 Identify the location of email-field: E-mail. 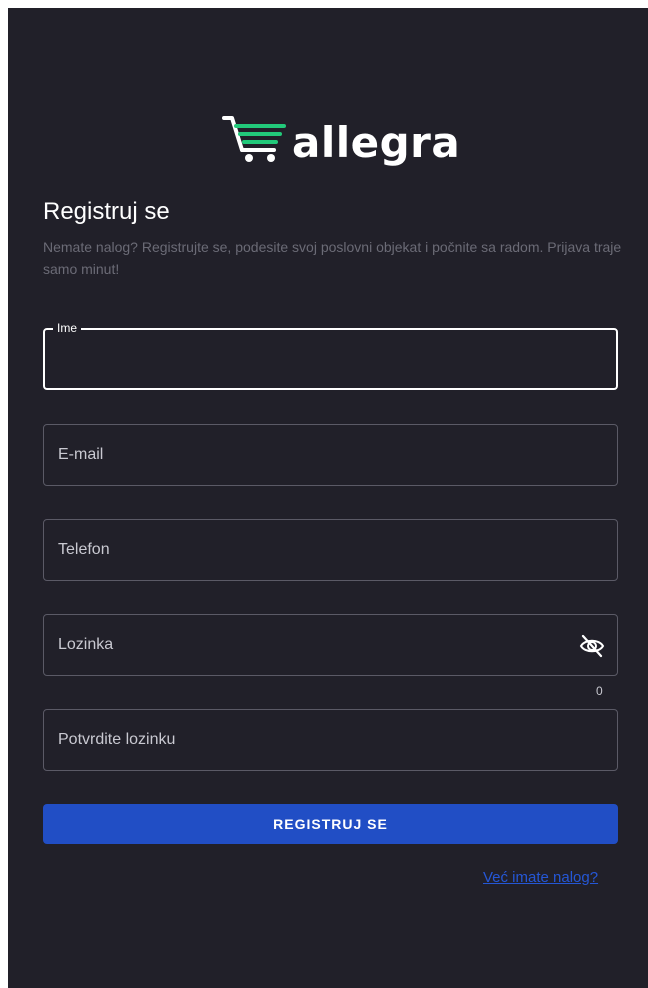
(330, 455).